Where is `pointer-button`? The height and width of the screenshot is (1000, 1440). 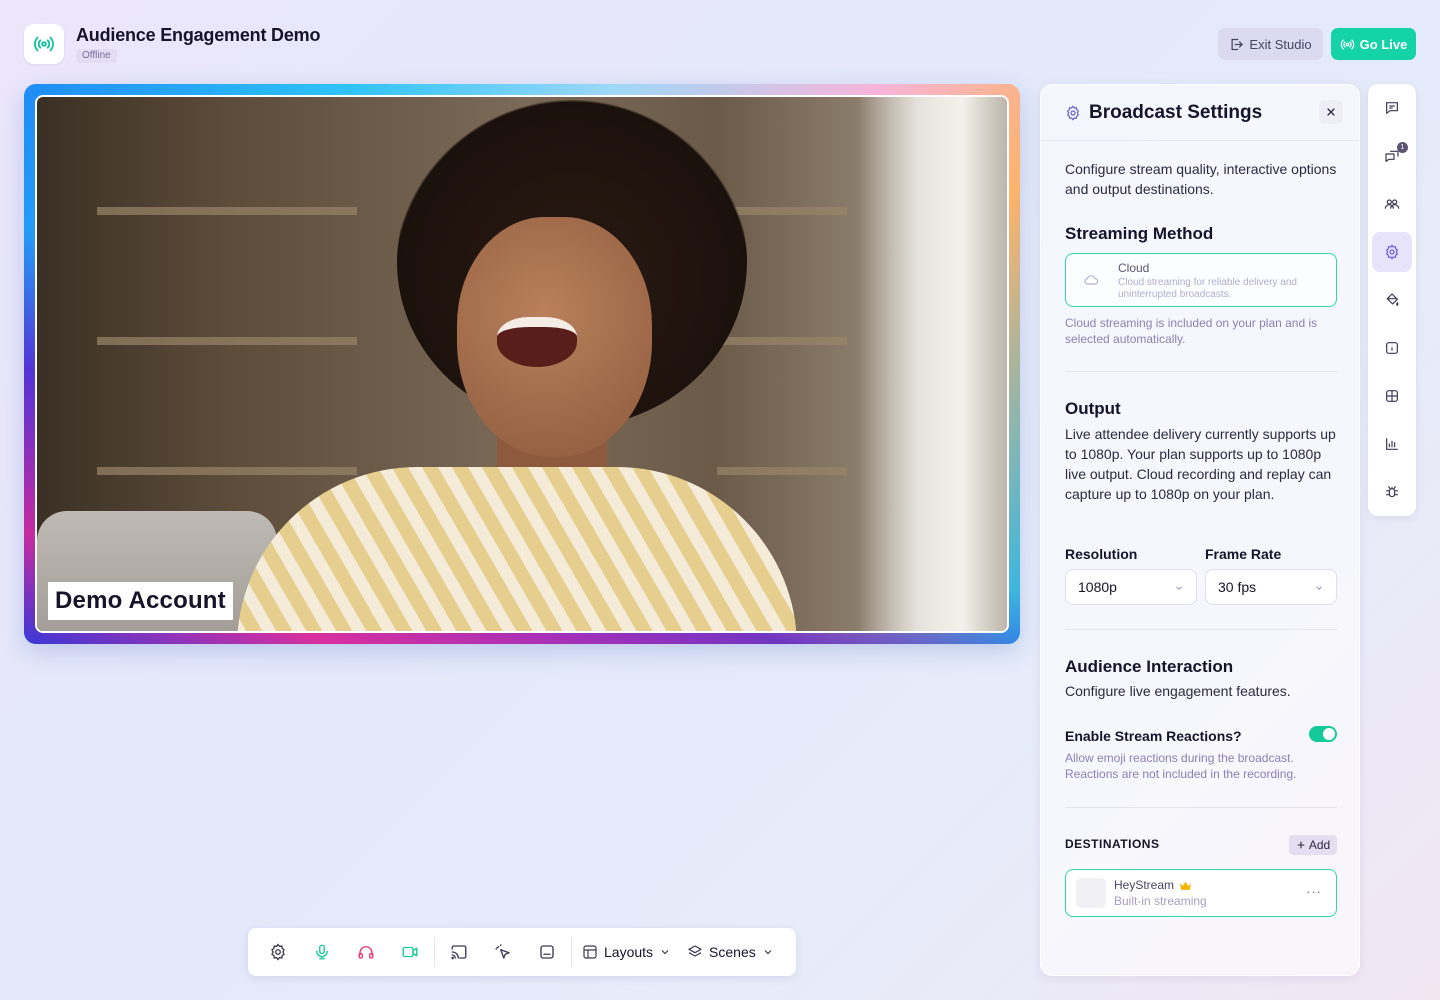
pointer-button is located at coordinates (503, 952).